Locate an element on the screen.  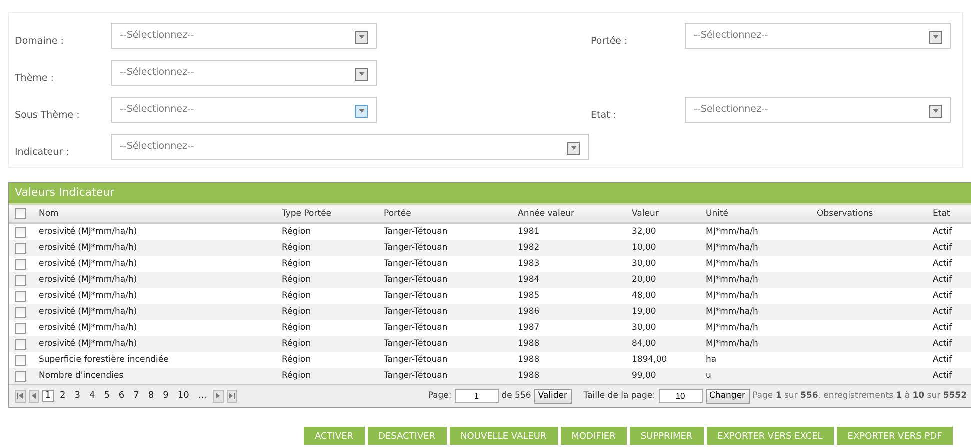
page-size-input: 10 is located at coordinates (680, 396).